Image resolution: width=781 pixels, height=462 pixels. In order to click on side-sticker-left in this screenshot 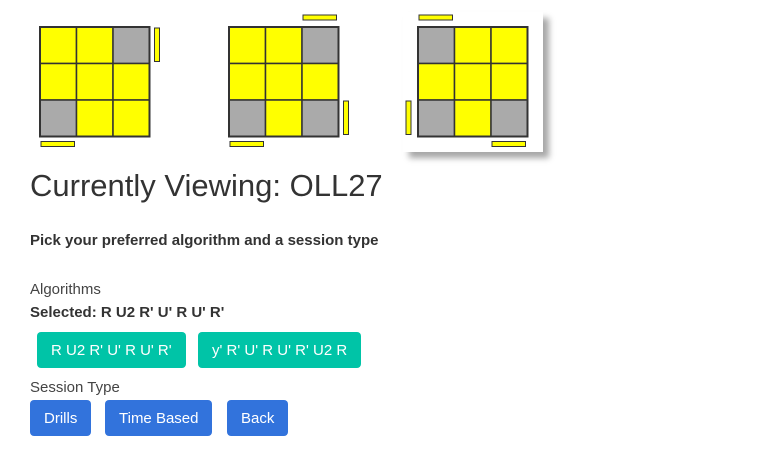, I will do `click(408, 117)`.